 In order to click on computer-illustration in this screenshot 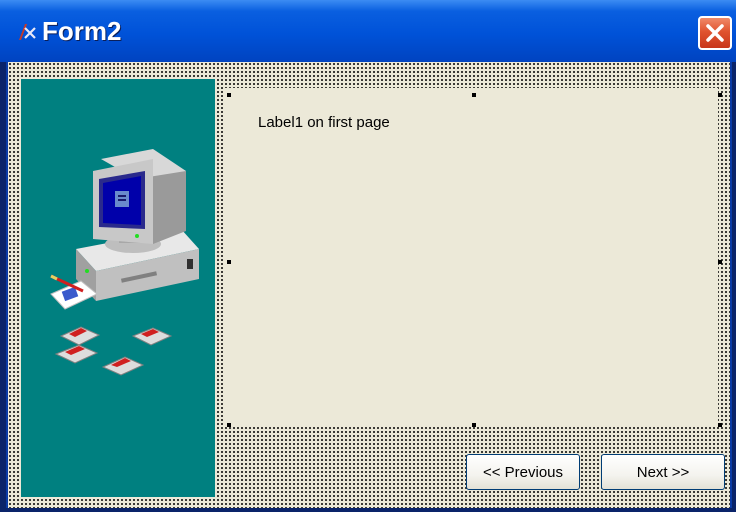, I will do `click(124, 262)`.